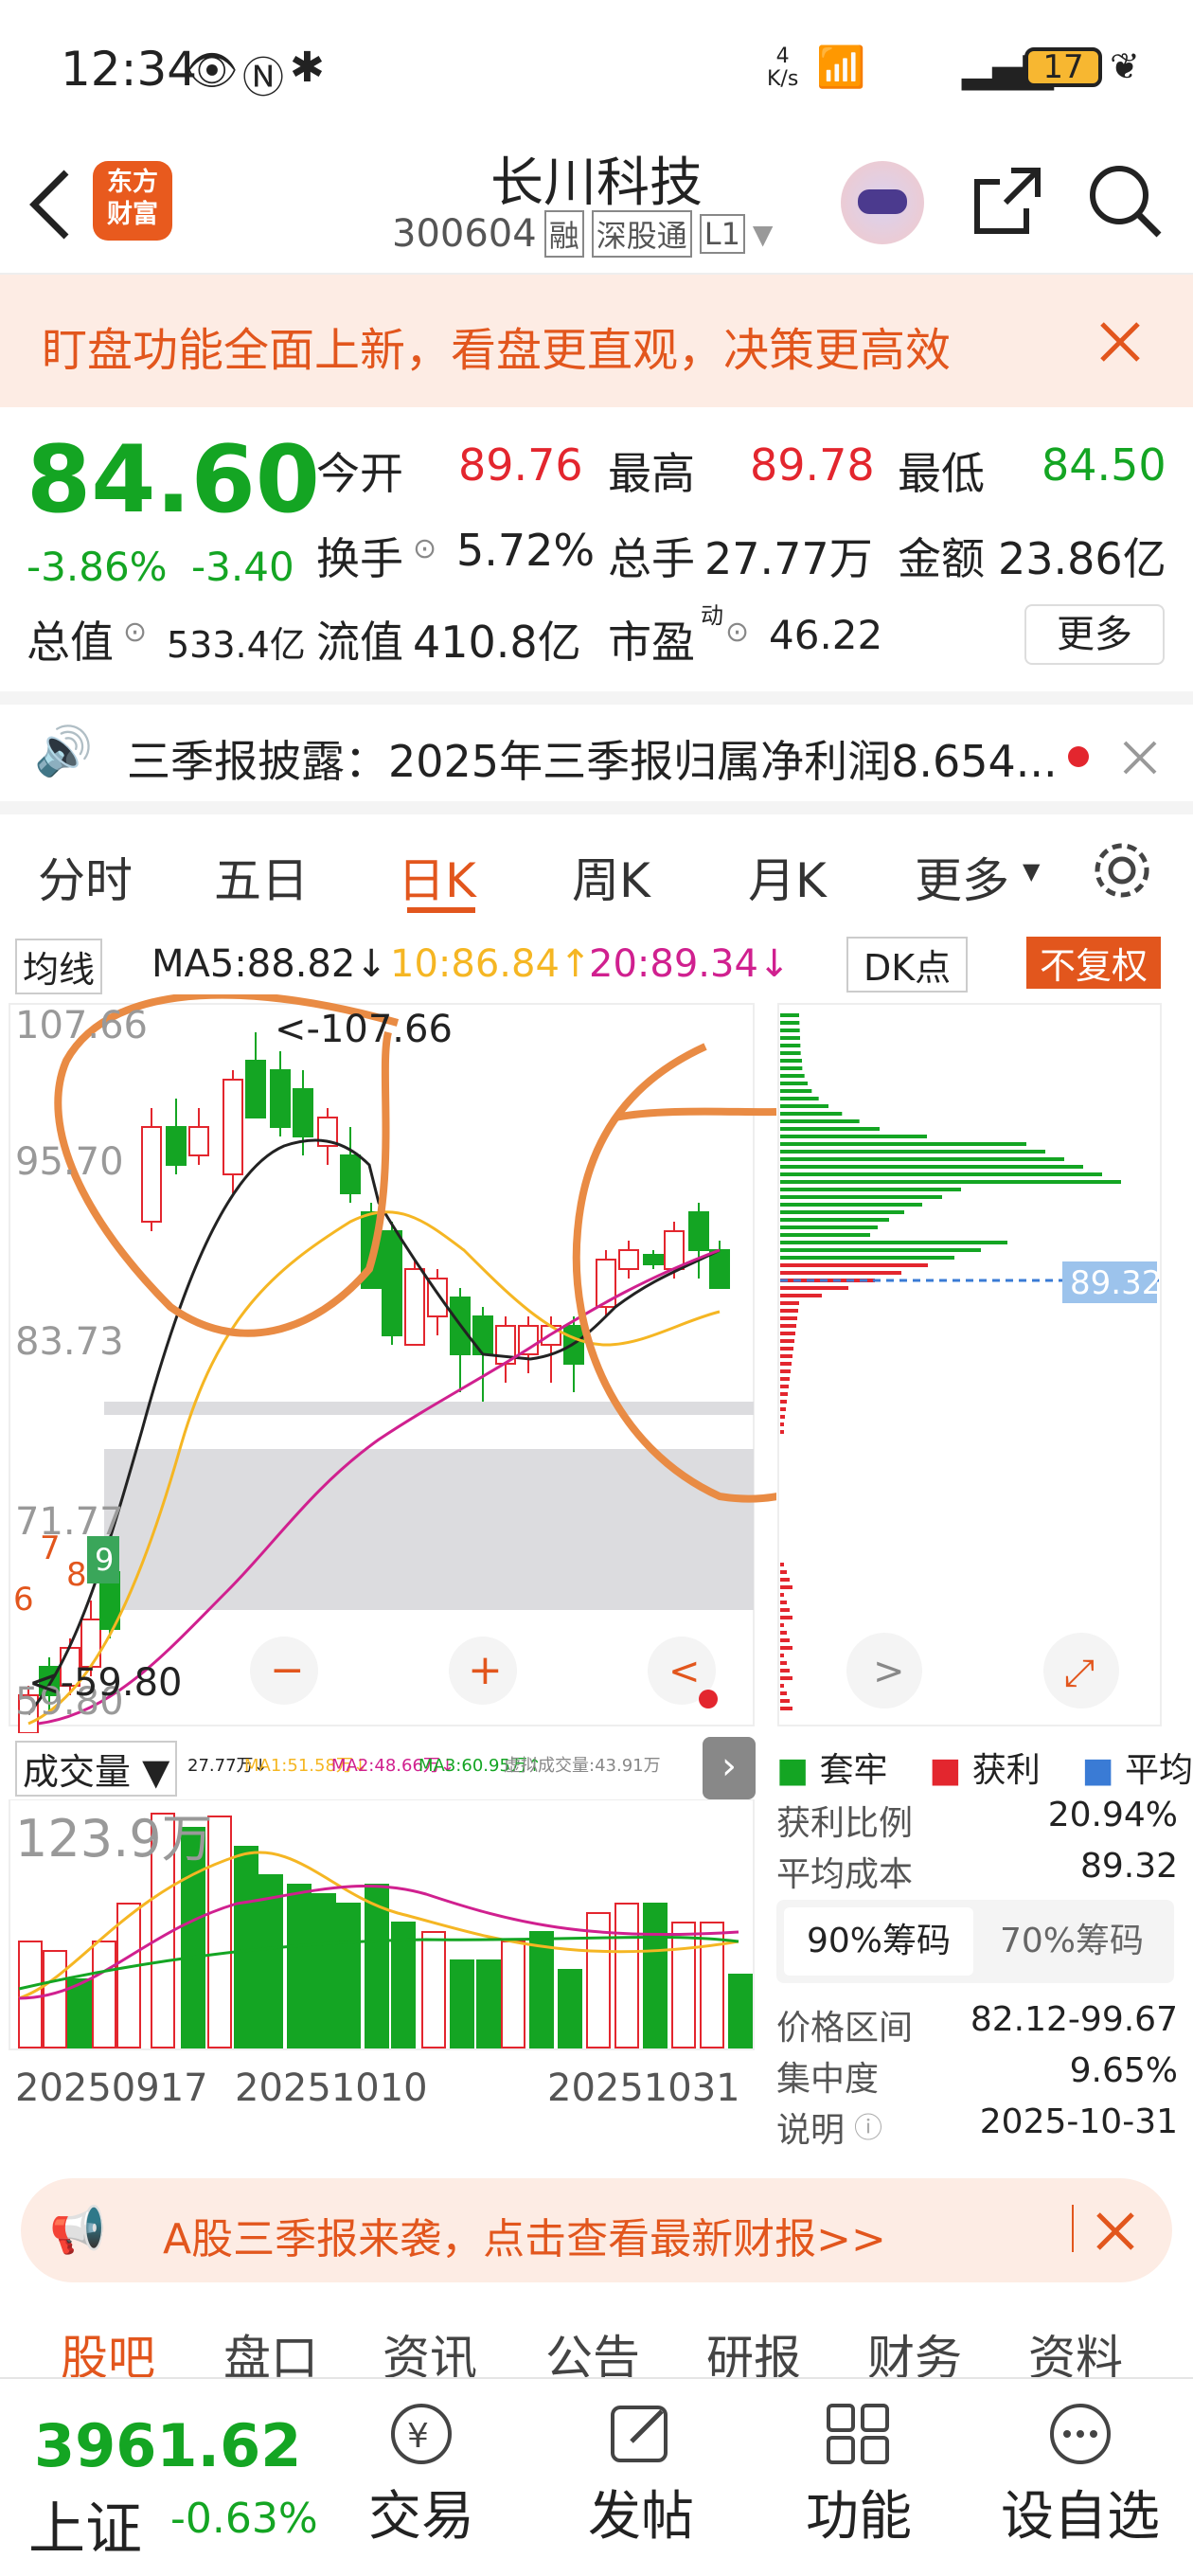  I want to click on status-bar: 12:34 👁 Ⓝ ✱ 4 K/s 📶 ▂▄▆ 17 ❦, so click(596, 66).